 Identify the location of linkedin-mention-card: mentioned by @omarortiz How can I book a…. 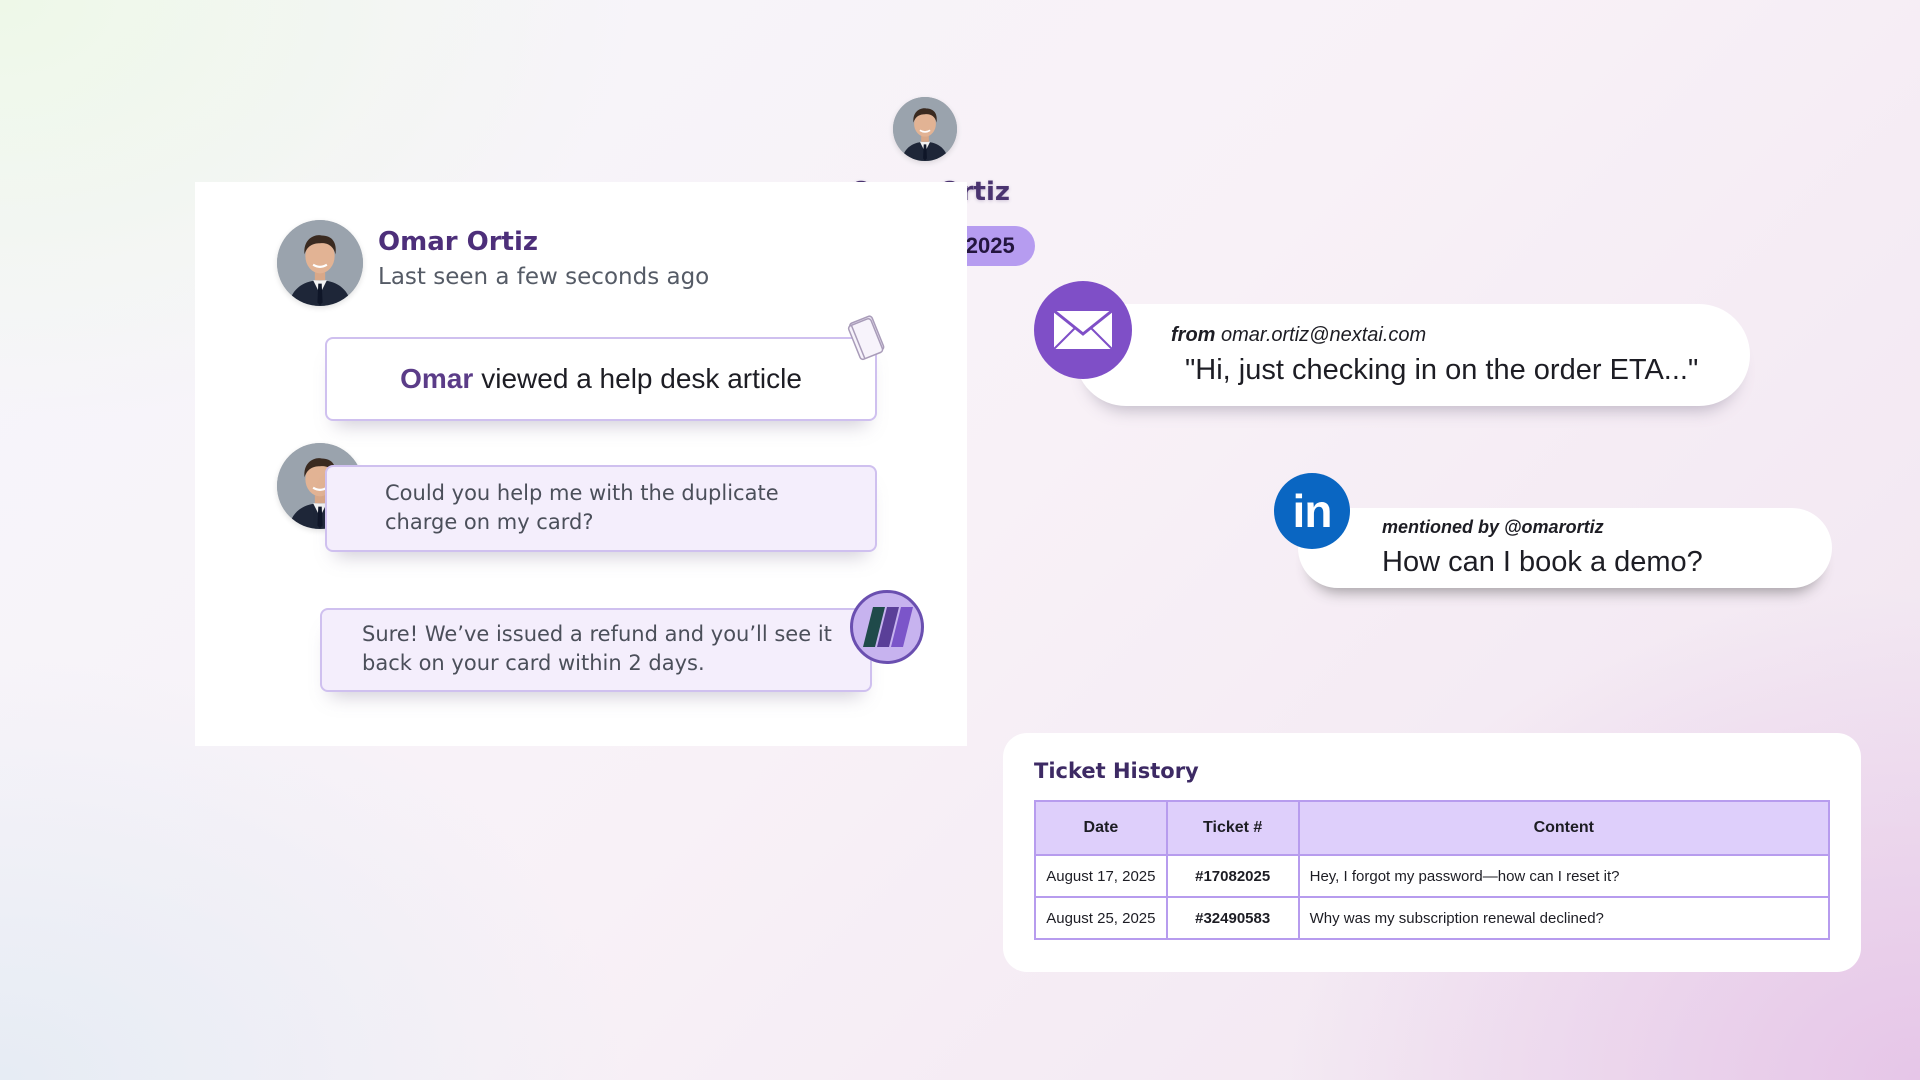
(1565, 548).